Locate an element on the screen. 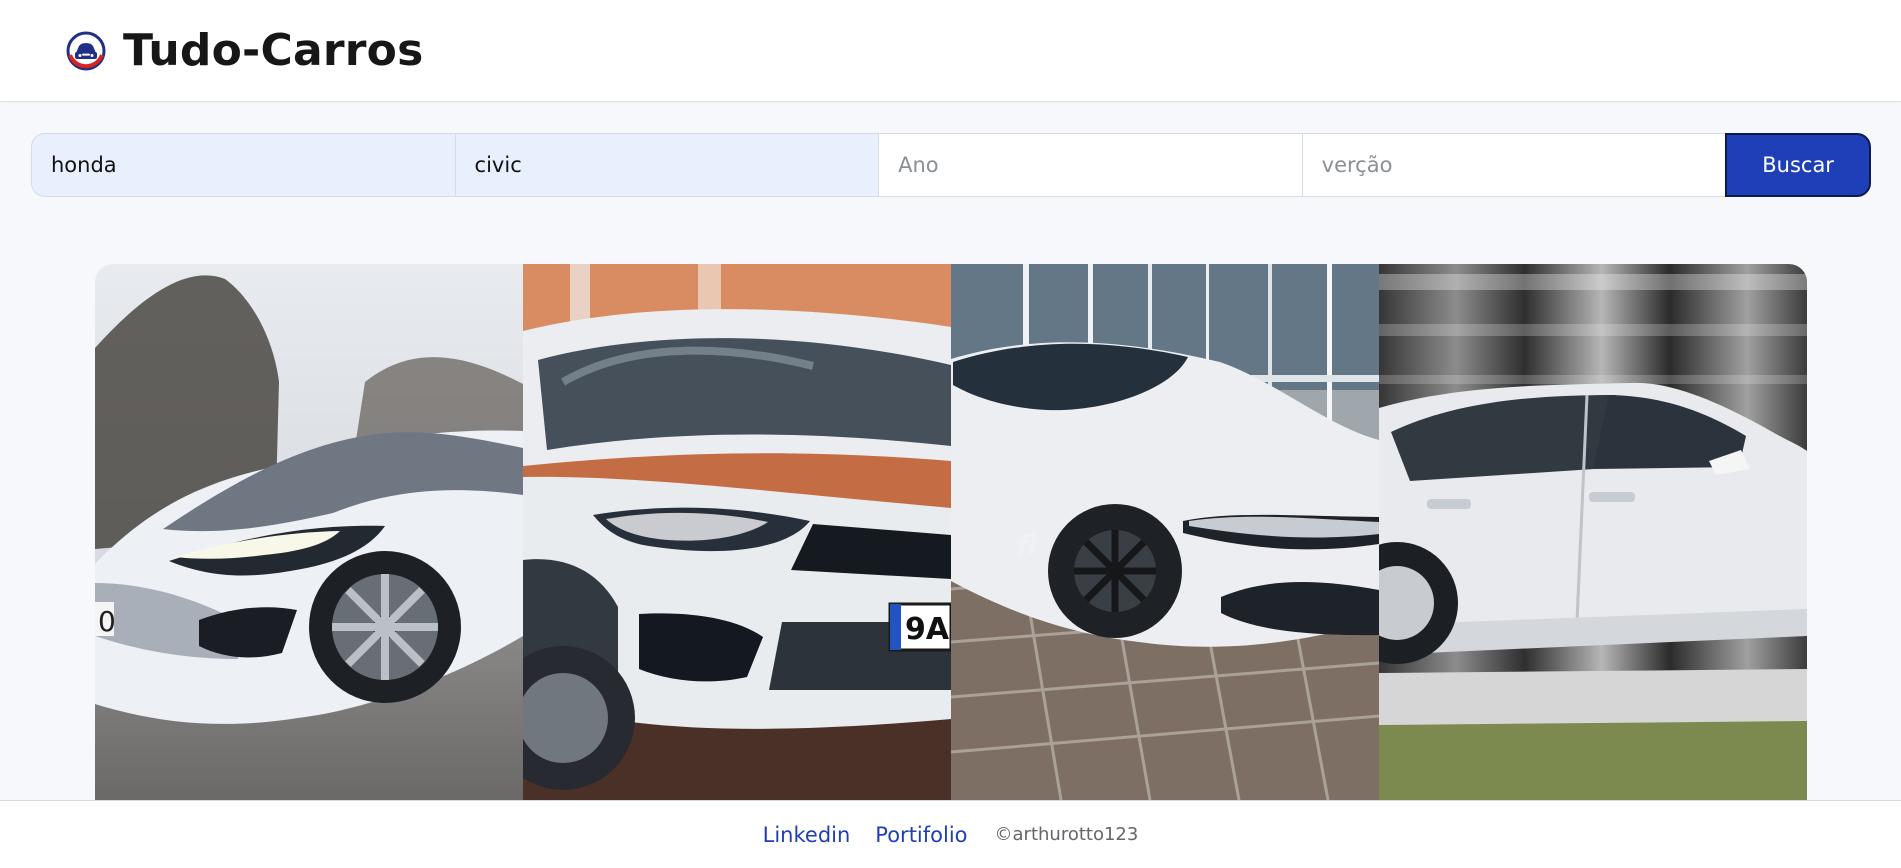 This screenshot has width=1901, height=868. portfolio-link: Portifolio is located at coordinates (921, 835).